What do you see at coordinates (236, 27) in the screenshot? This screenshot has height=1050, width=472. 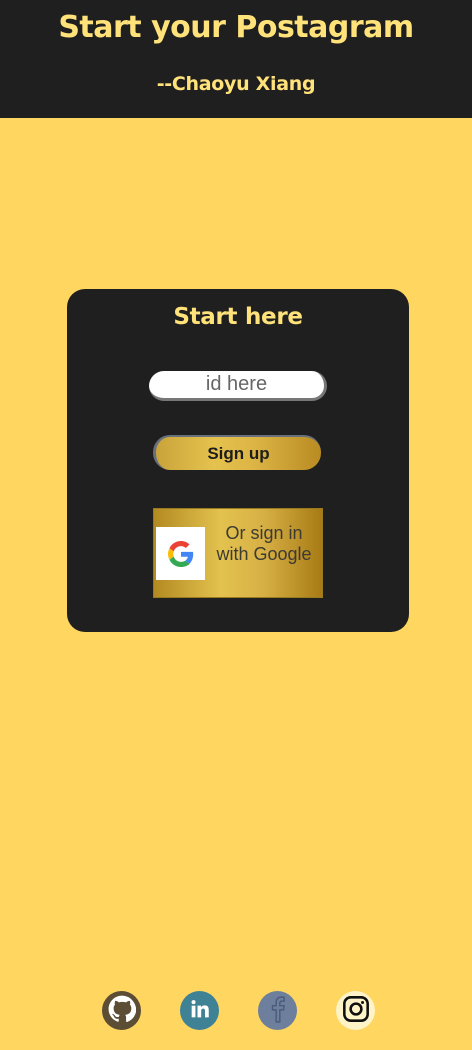 I see `page-title: Start your Postagram` at bounding box center [236, 27].